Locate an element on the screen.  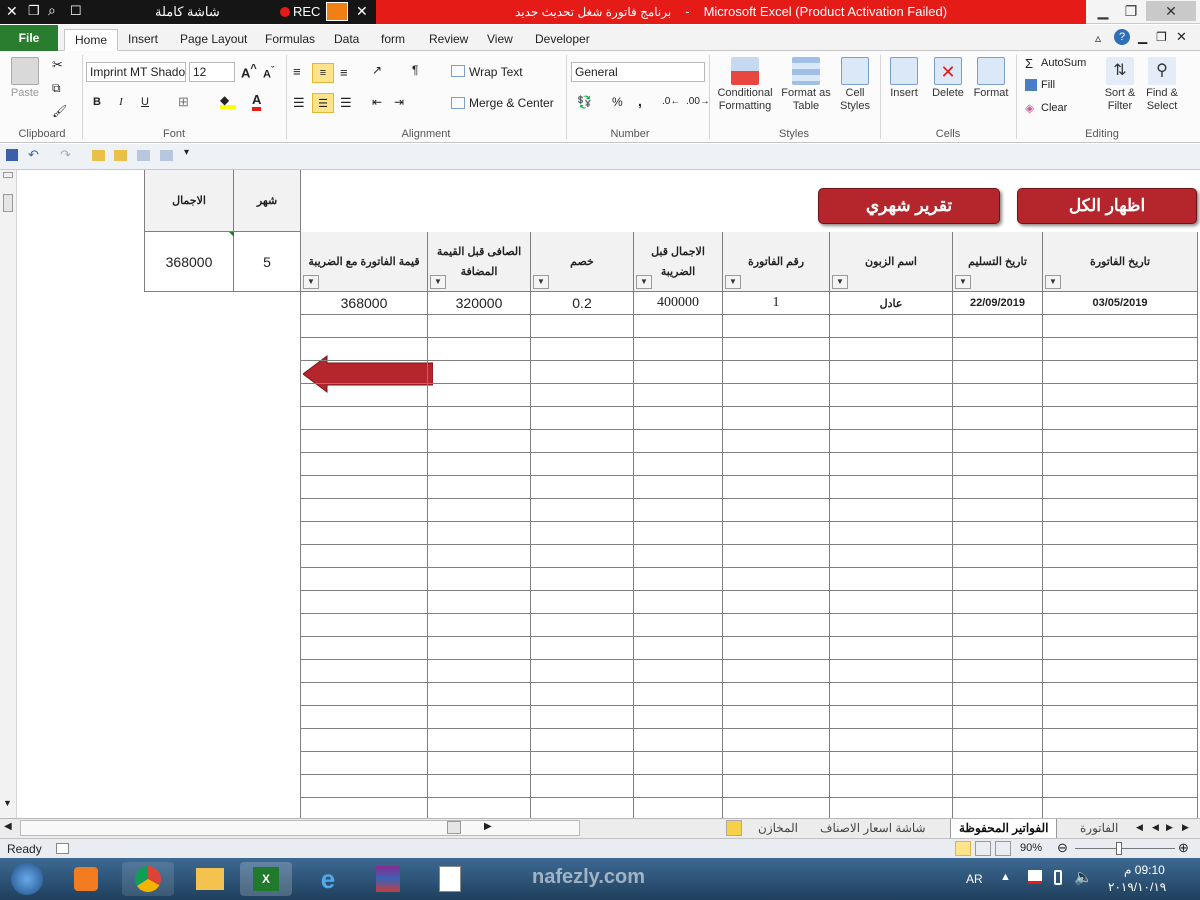
table-cell: 1 is located at coordinates (776, 303).